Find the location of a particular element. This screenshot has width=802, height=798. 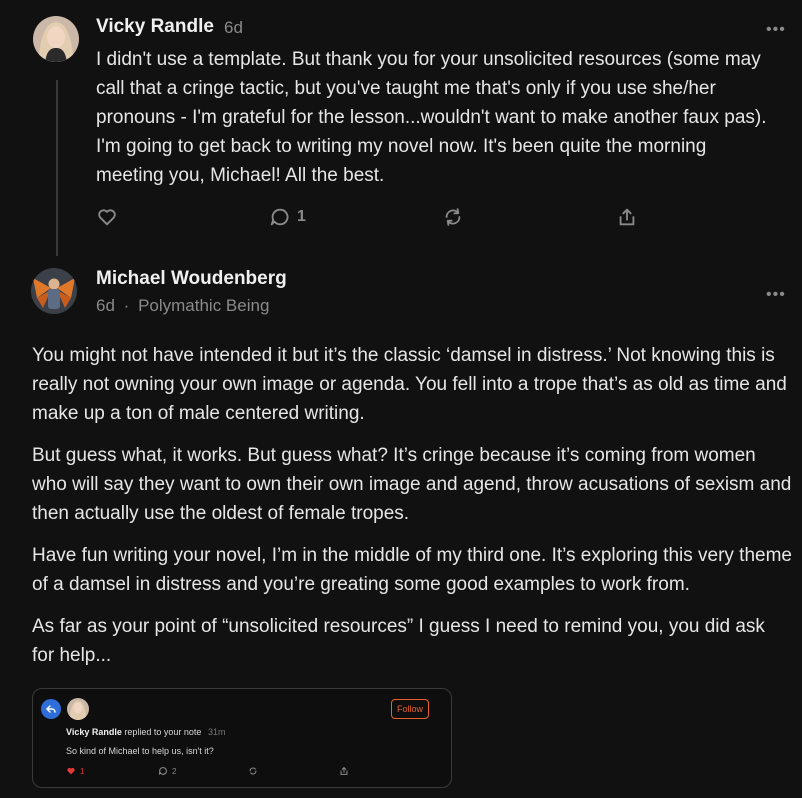

comment-author: Michael Woudenberg is located at coordinates (191, 279).